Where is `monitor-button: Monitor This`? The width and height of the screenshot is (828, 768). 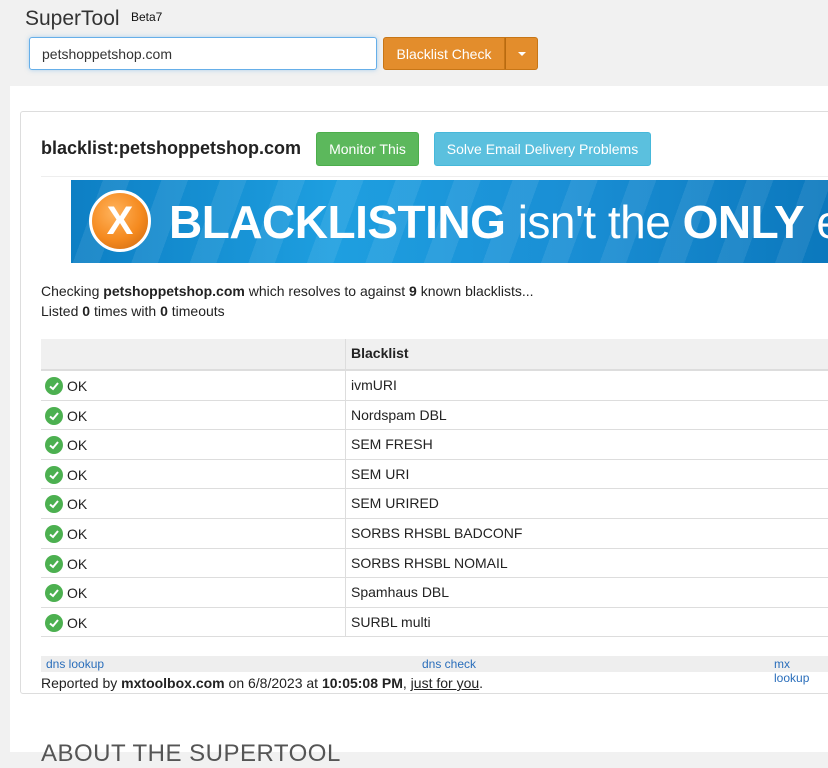
monitor-button: Monitor This is located at coordinates (367, 149).